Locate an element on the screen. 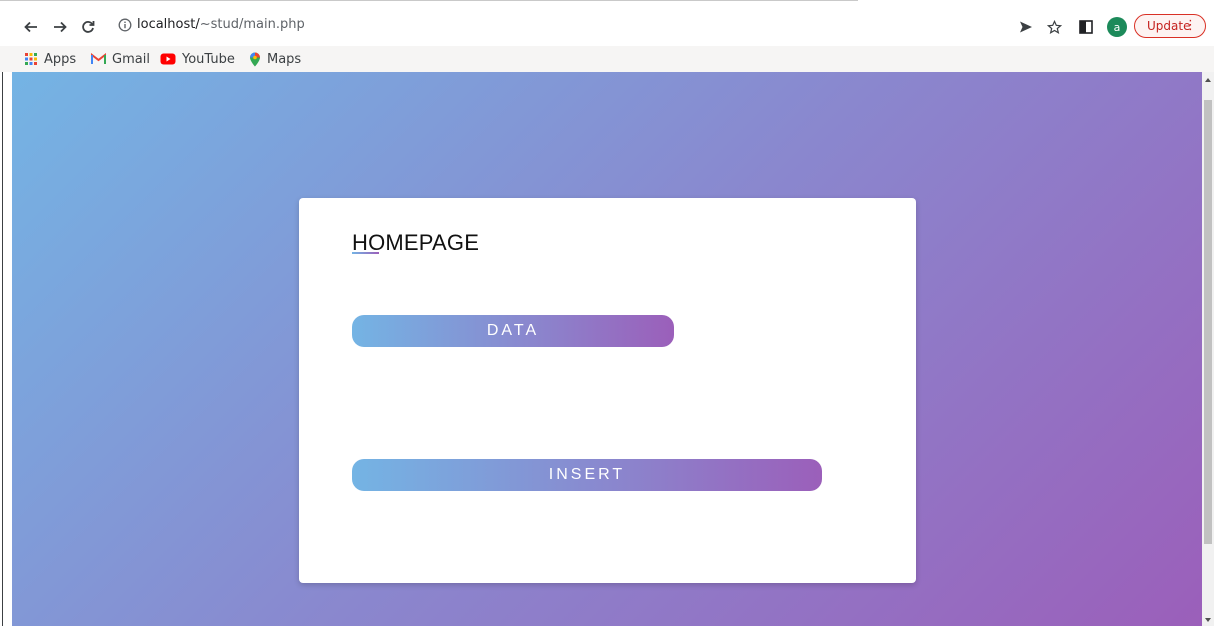 The height and width of the screenshot is (626, 1214). bookmark-label: Gmail is located at coordinates (131, 59).